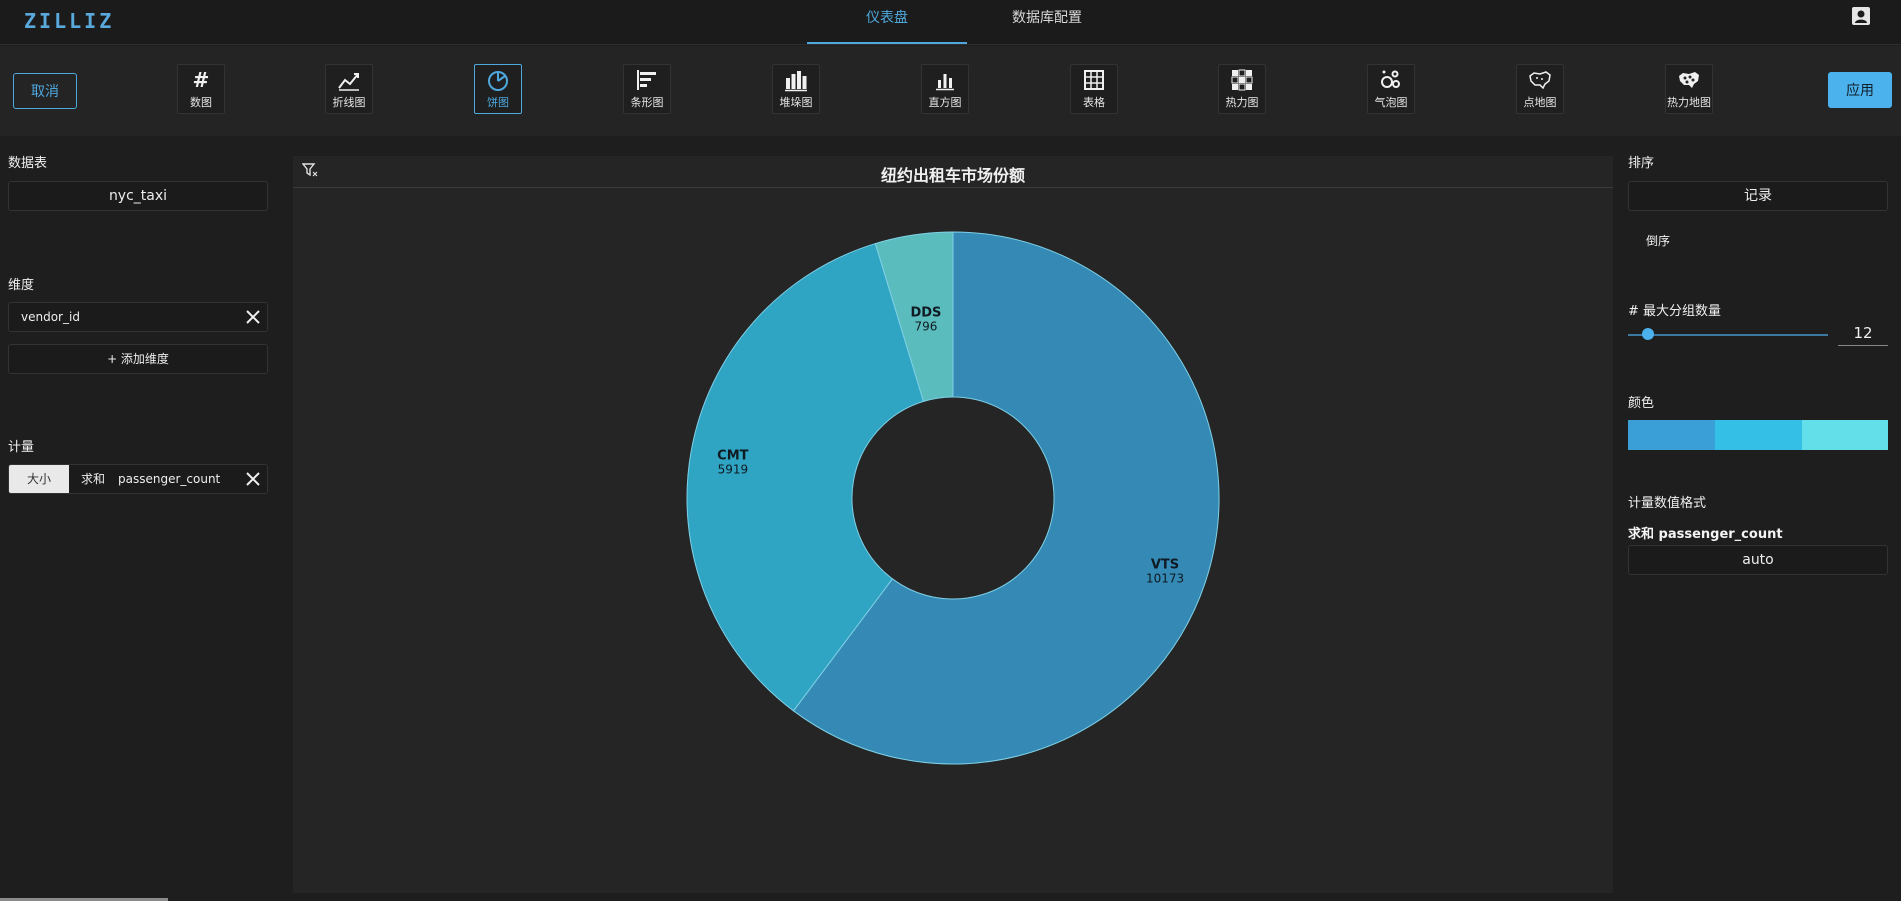 This screenshot has height=901, width=1901. I want to click on line-chart-icon, so click(348, 82).